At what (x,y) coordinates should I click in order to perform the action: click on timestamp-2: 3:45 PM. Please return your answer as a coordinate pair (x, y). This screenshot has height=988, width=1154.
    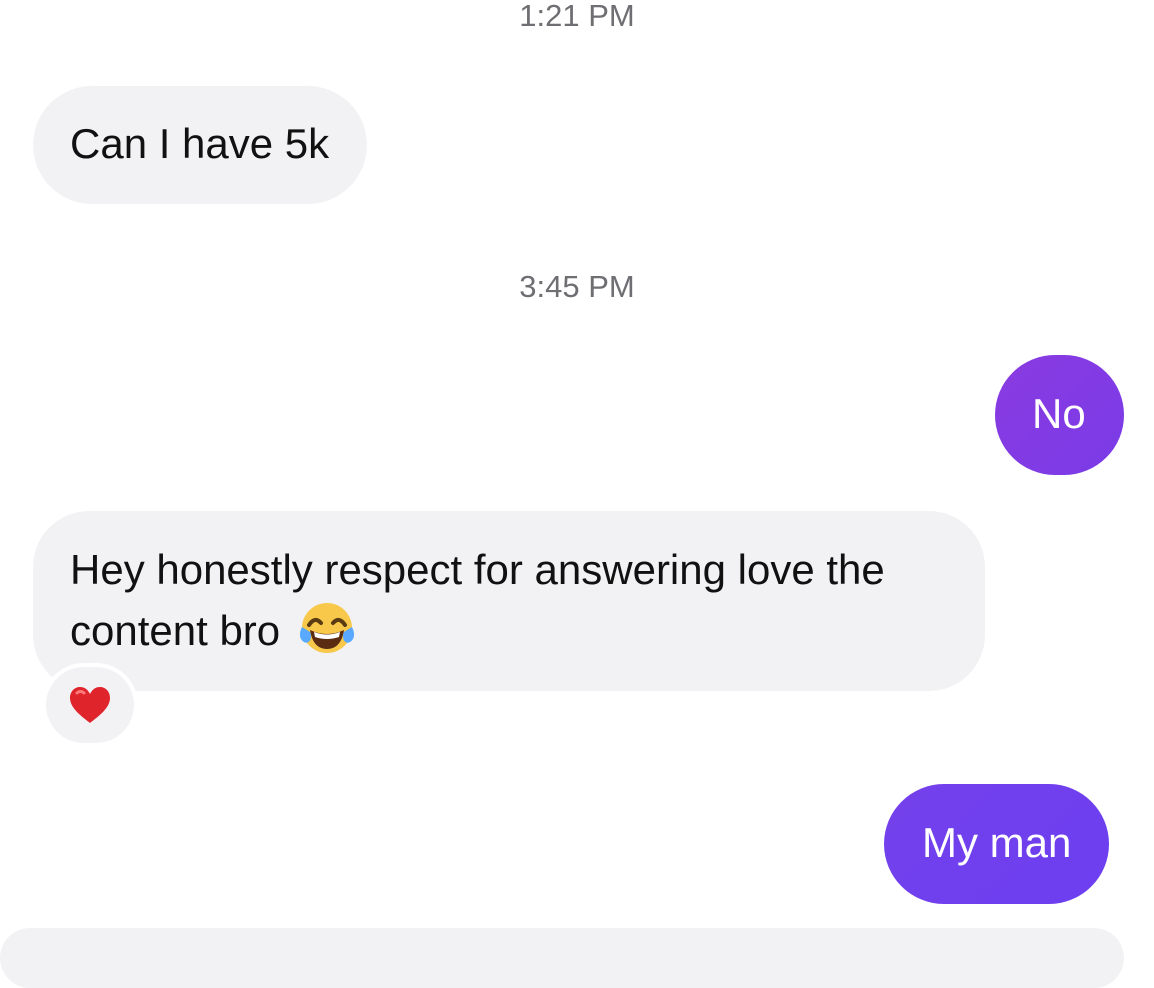
    Looking at the image, I should click on (577, 286).